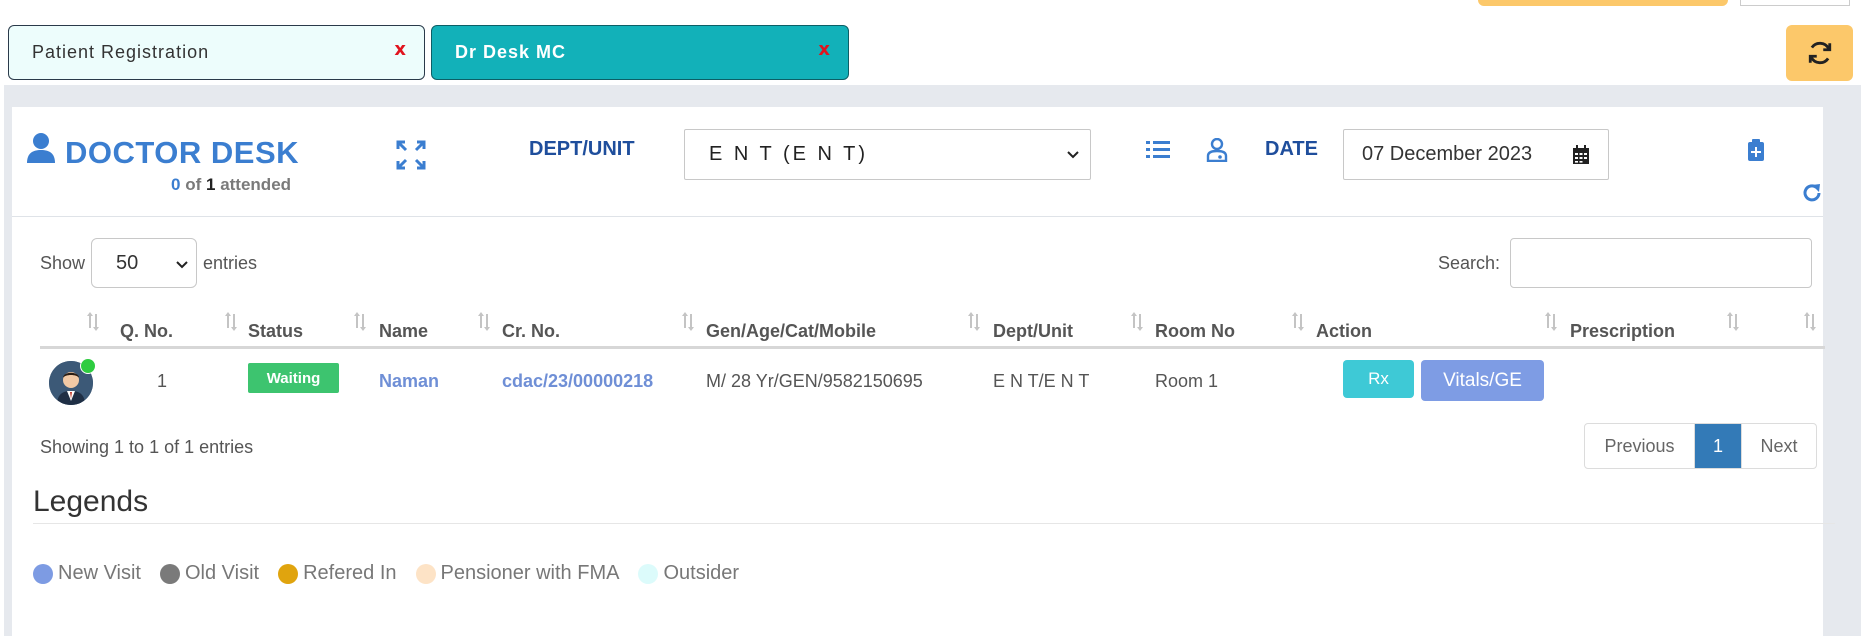 The width and height of the screenshot is (1861, 636). What do you see at coordinates (1581, 155) in the screenshot?
I see `calendar-icon` at bounding box center [1581, 155].